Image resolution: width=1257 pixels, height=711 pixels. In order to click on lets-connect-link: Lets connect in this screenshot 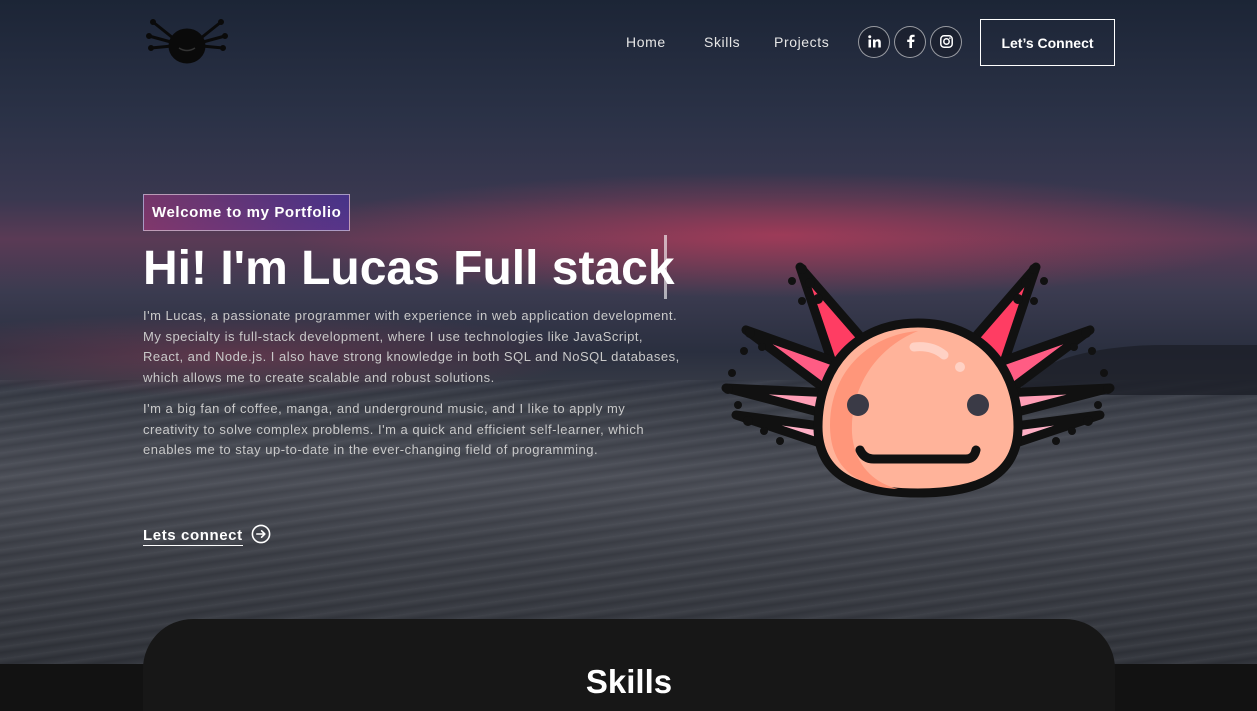, I will do `click(207, 536)`.